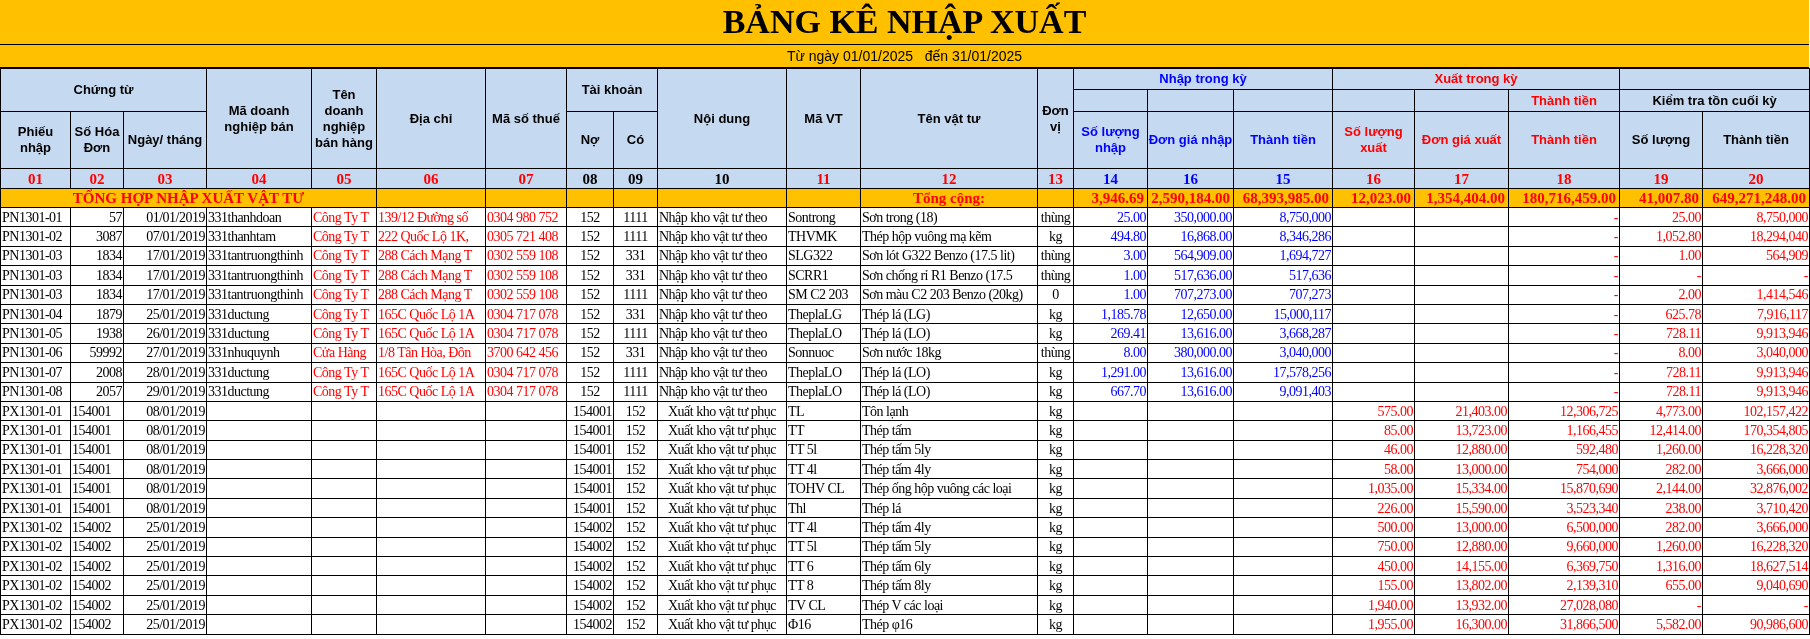 This screenshot has width=1810, height=639. I want to click on column-header: Địa chỉ, so click(431, 118).